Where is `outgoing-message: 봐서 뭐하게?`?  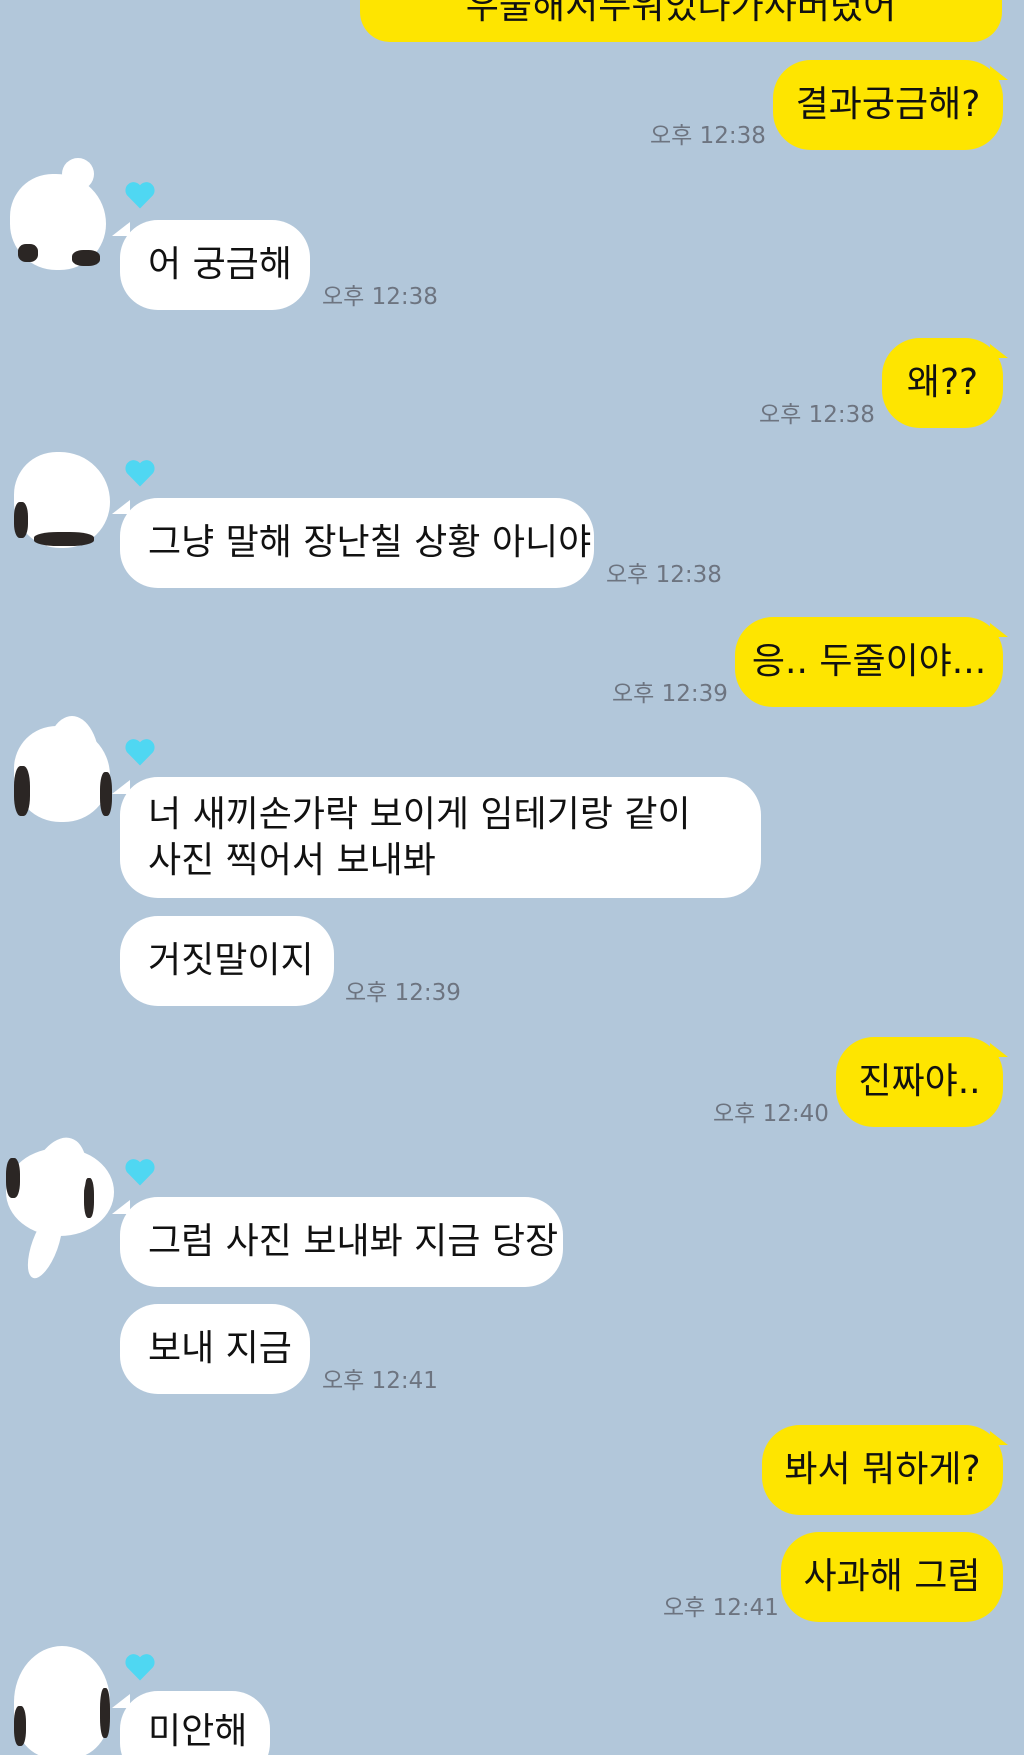
outgoing-message: 봐서 뭐하게? is located at coordinates (882, 1470).